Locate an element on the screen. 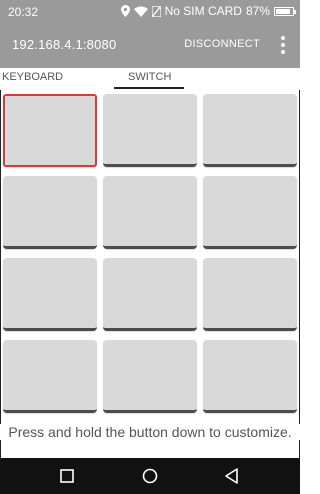 This screenshot has width=320, height=494. navigation-bar is located at coordinates (150, 476).